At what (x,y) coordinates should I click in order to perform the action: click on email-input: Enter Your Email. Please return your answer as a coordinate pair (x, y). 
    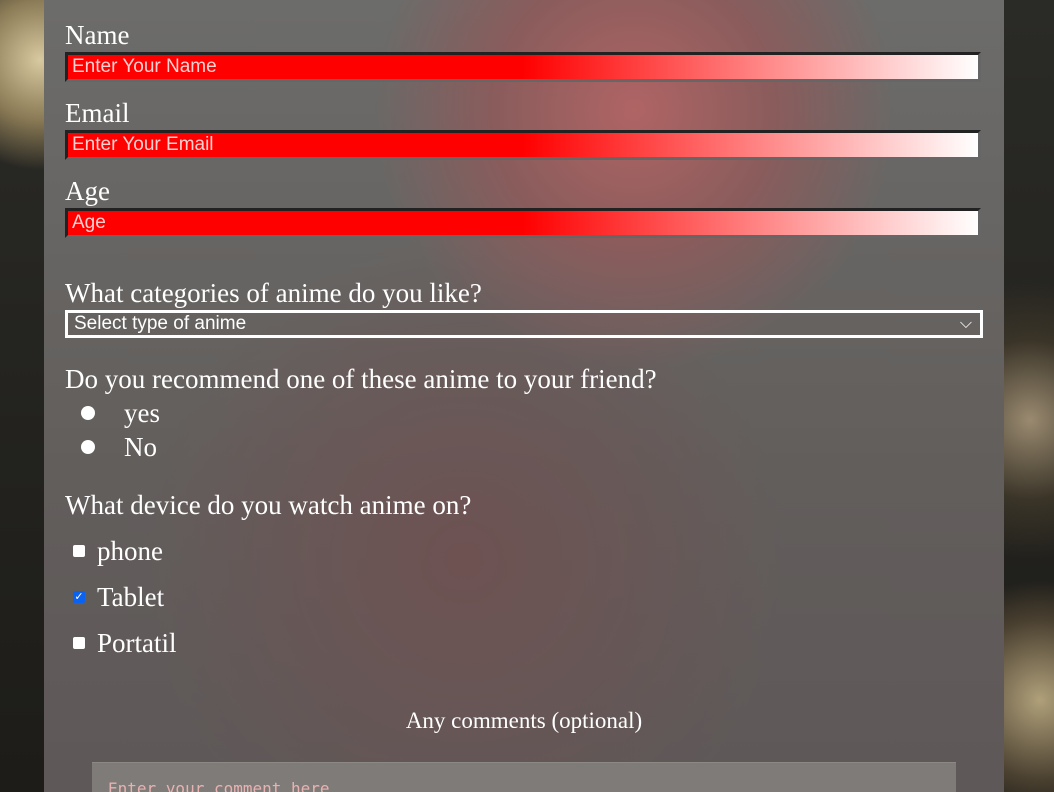
    Looking at the image, I should click on (523, 145).